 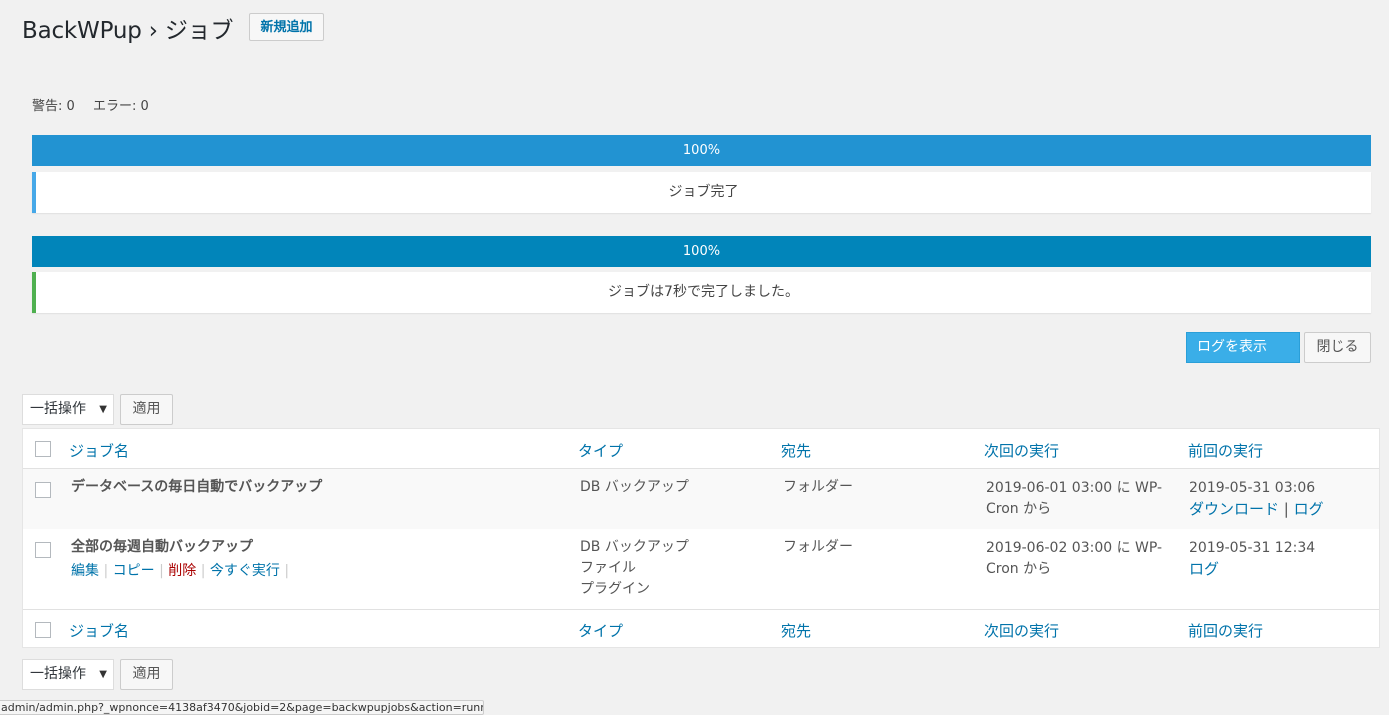 What do you see at coordinates (286, 27) in the screenshot?
I see `add-new-button: 新規追加` at bounding box center [286, 27].